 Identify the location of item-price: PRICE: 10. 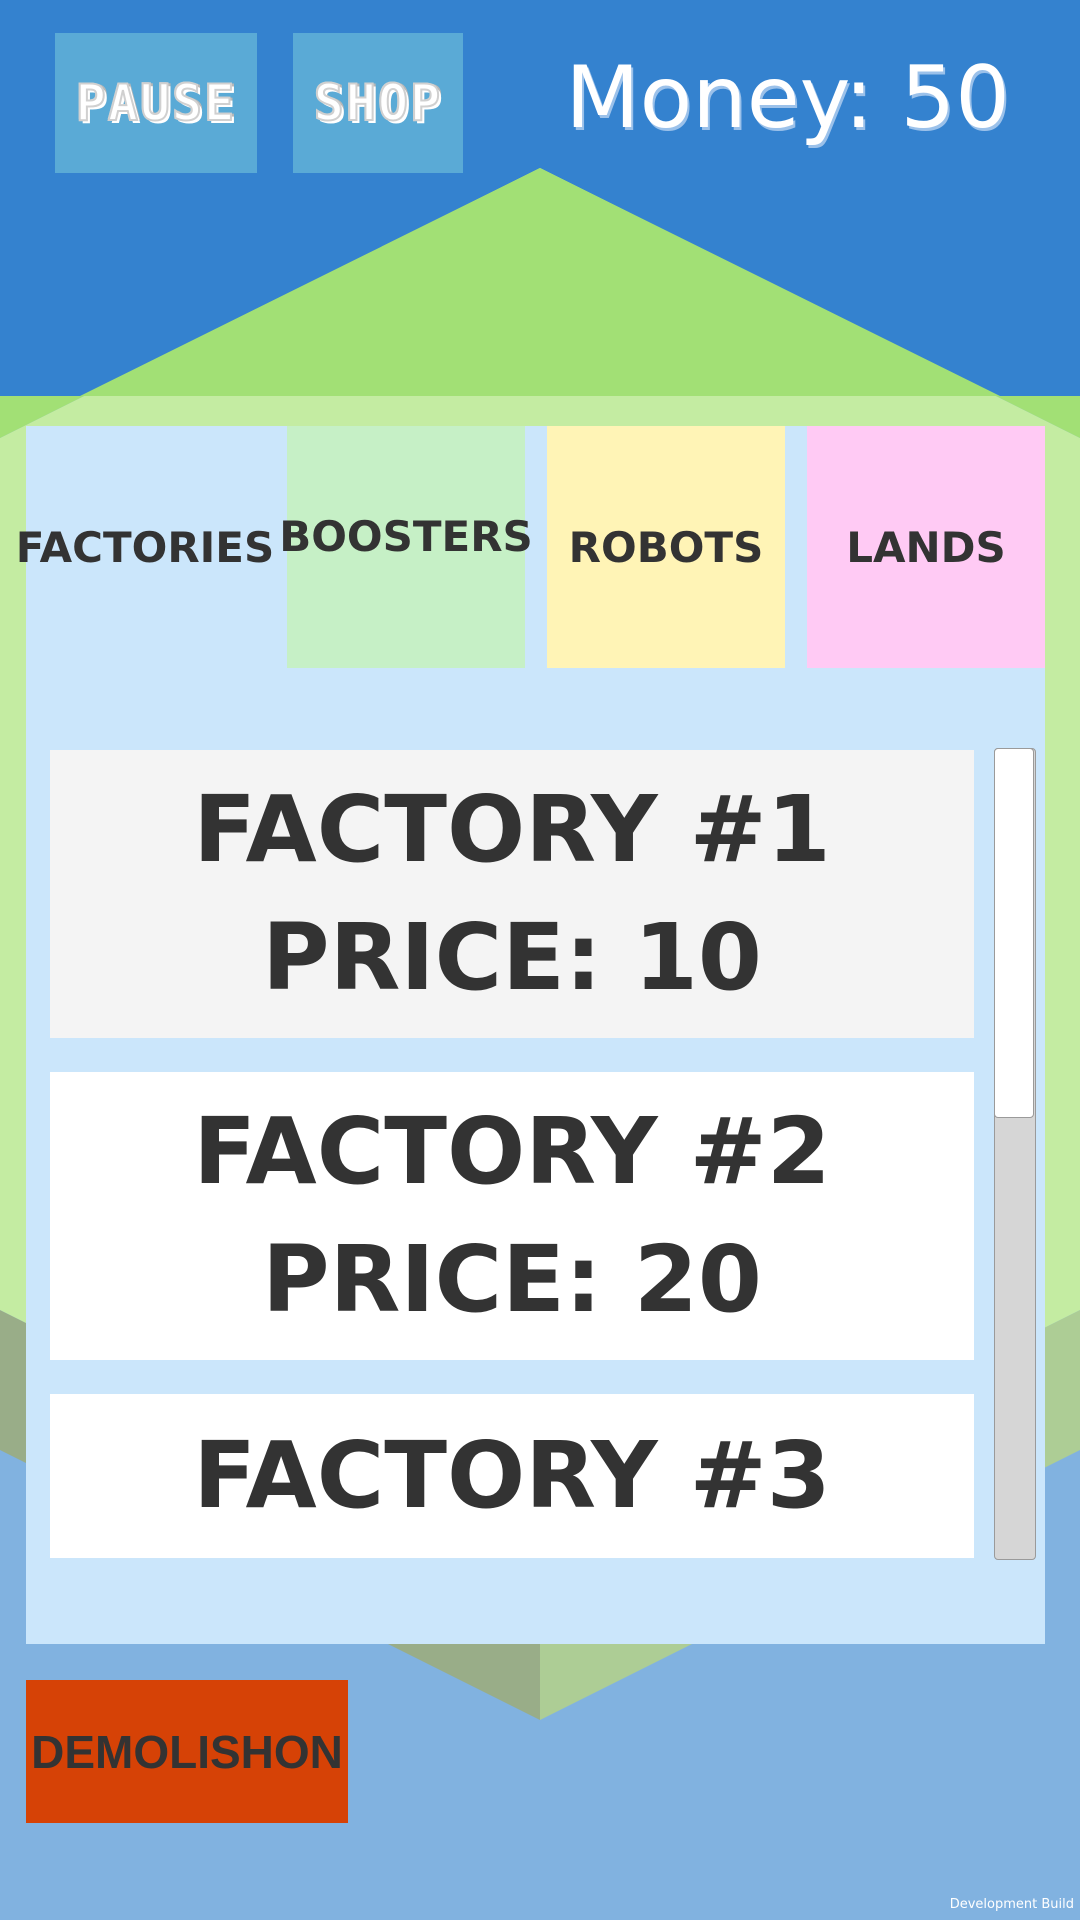
(512, 957).